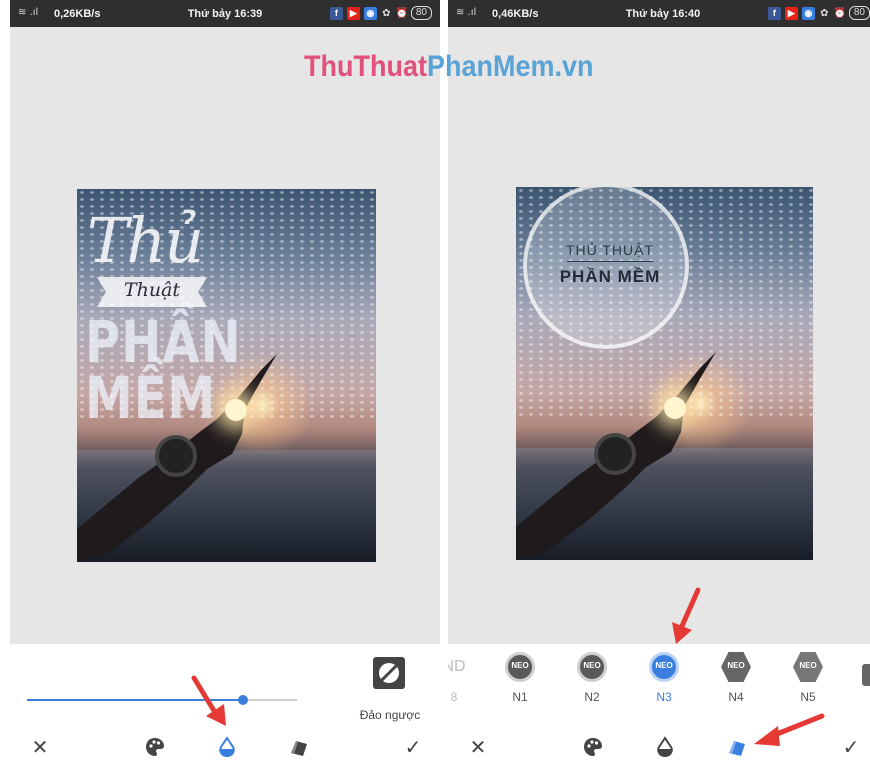 Image resolution: width=870 pixels, height=771 pixels. Describe the element at coordinates (152, 290) in the screenshot. I see `text-overlay-thuat: Thuật` at that location.